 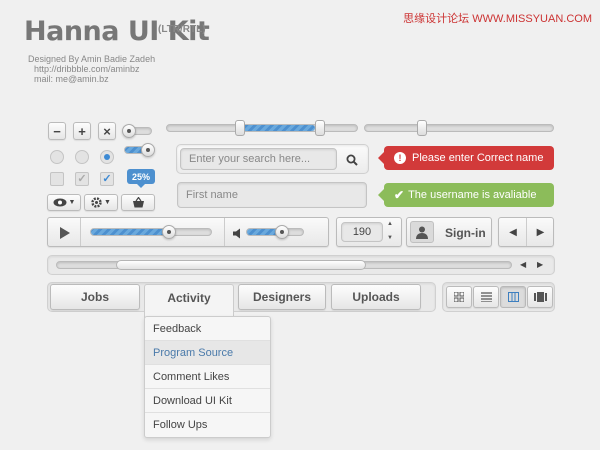 I want to click on plus-button: +, so click(x=82, y=131).